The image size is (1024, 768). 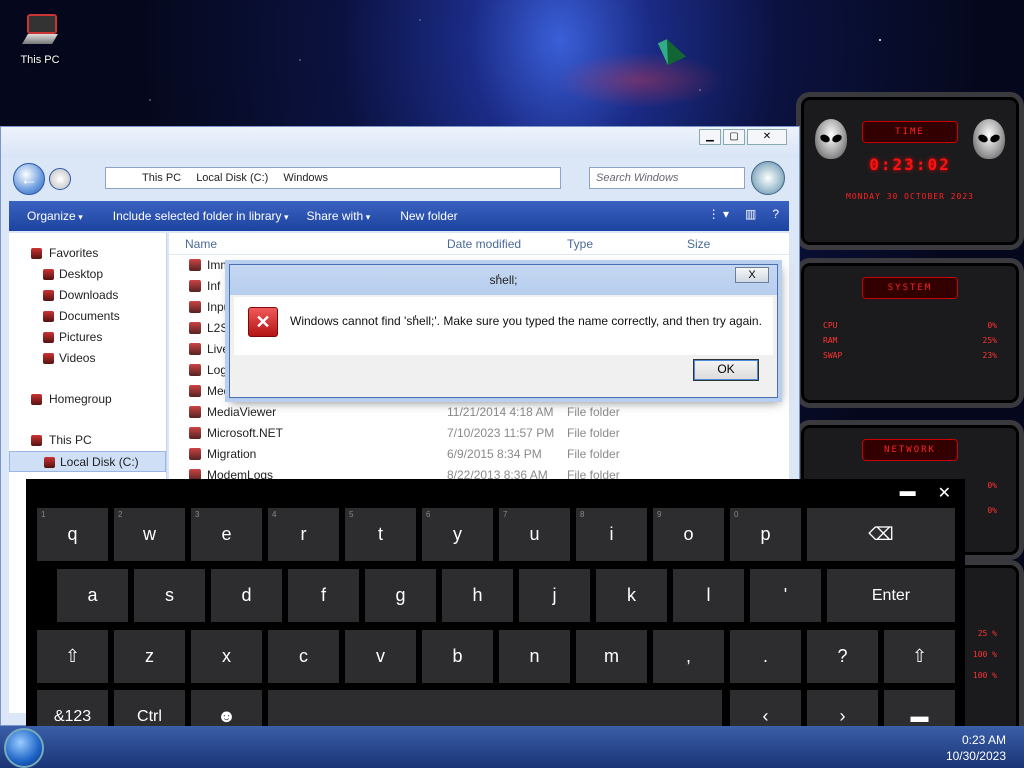 I want to click on organize-button: Organize, so click(x=55, y=216).